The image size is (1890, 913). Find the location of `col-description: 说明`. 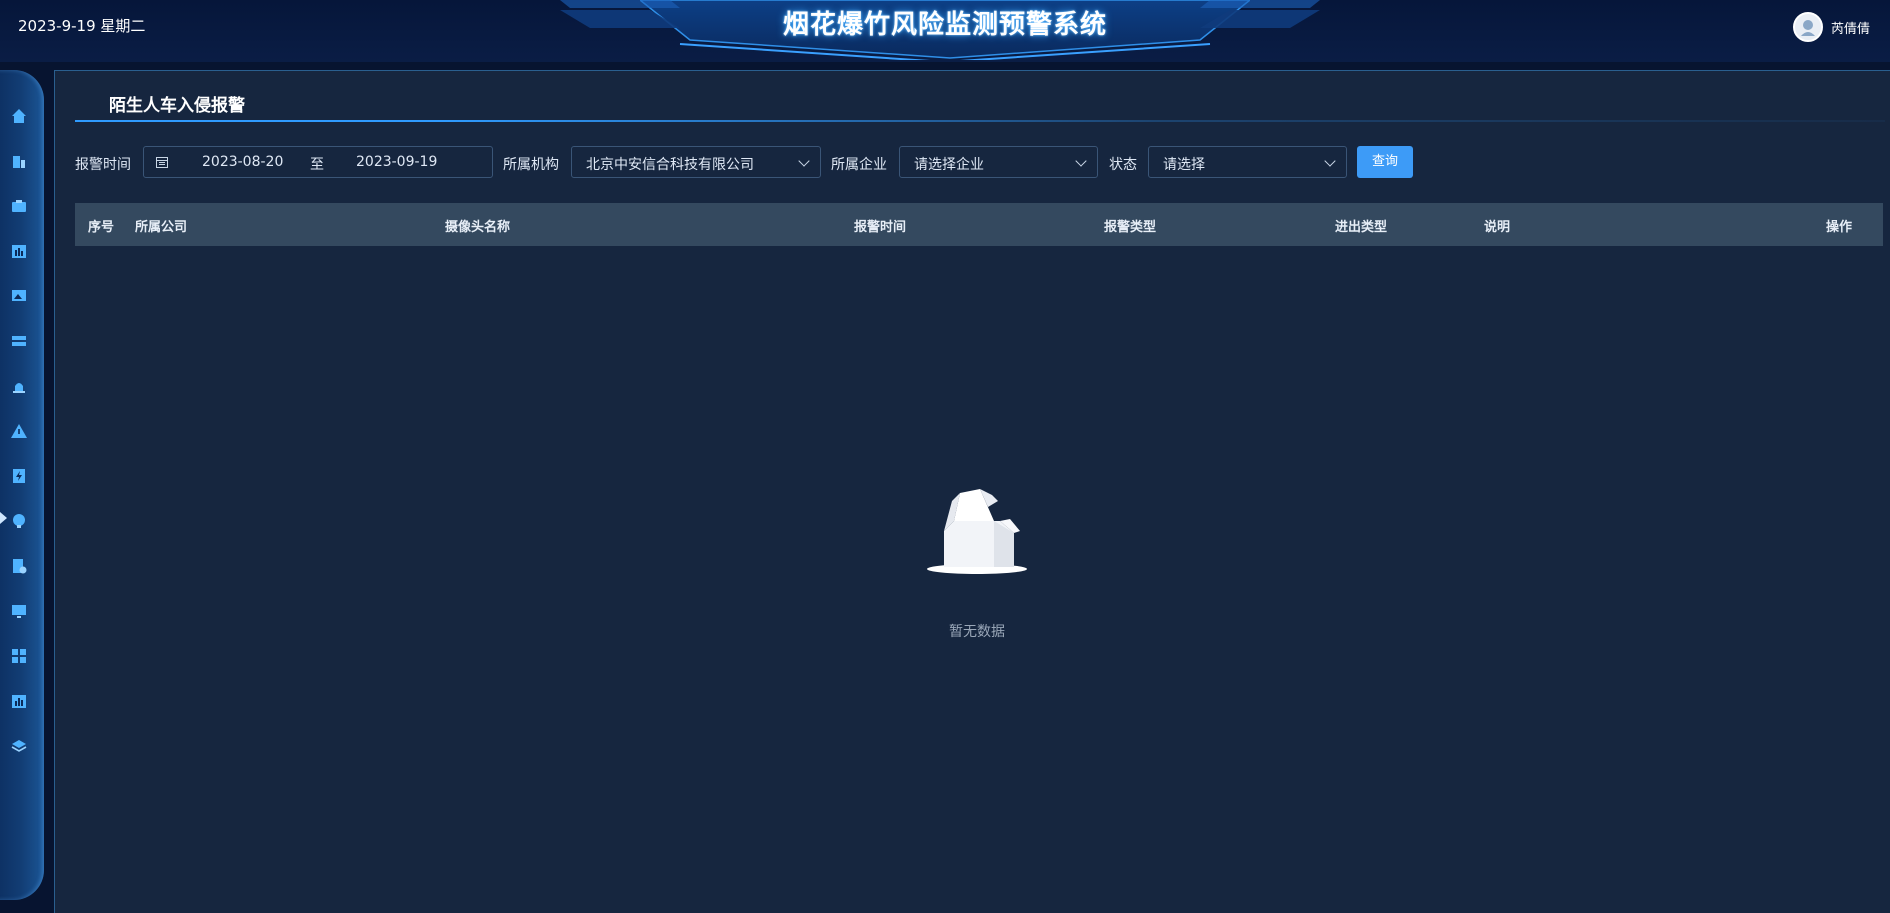

col-description: 说明 is located at coordinates (1497, 227).